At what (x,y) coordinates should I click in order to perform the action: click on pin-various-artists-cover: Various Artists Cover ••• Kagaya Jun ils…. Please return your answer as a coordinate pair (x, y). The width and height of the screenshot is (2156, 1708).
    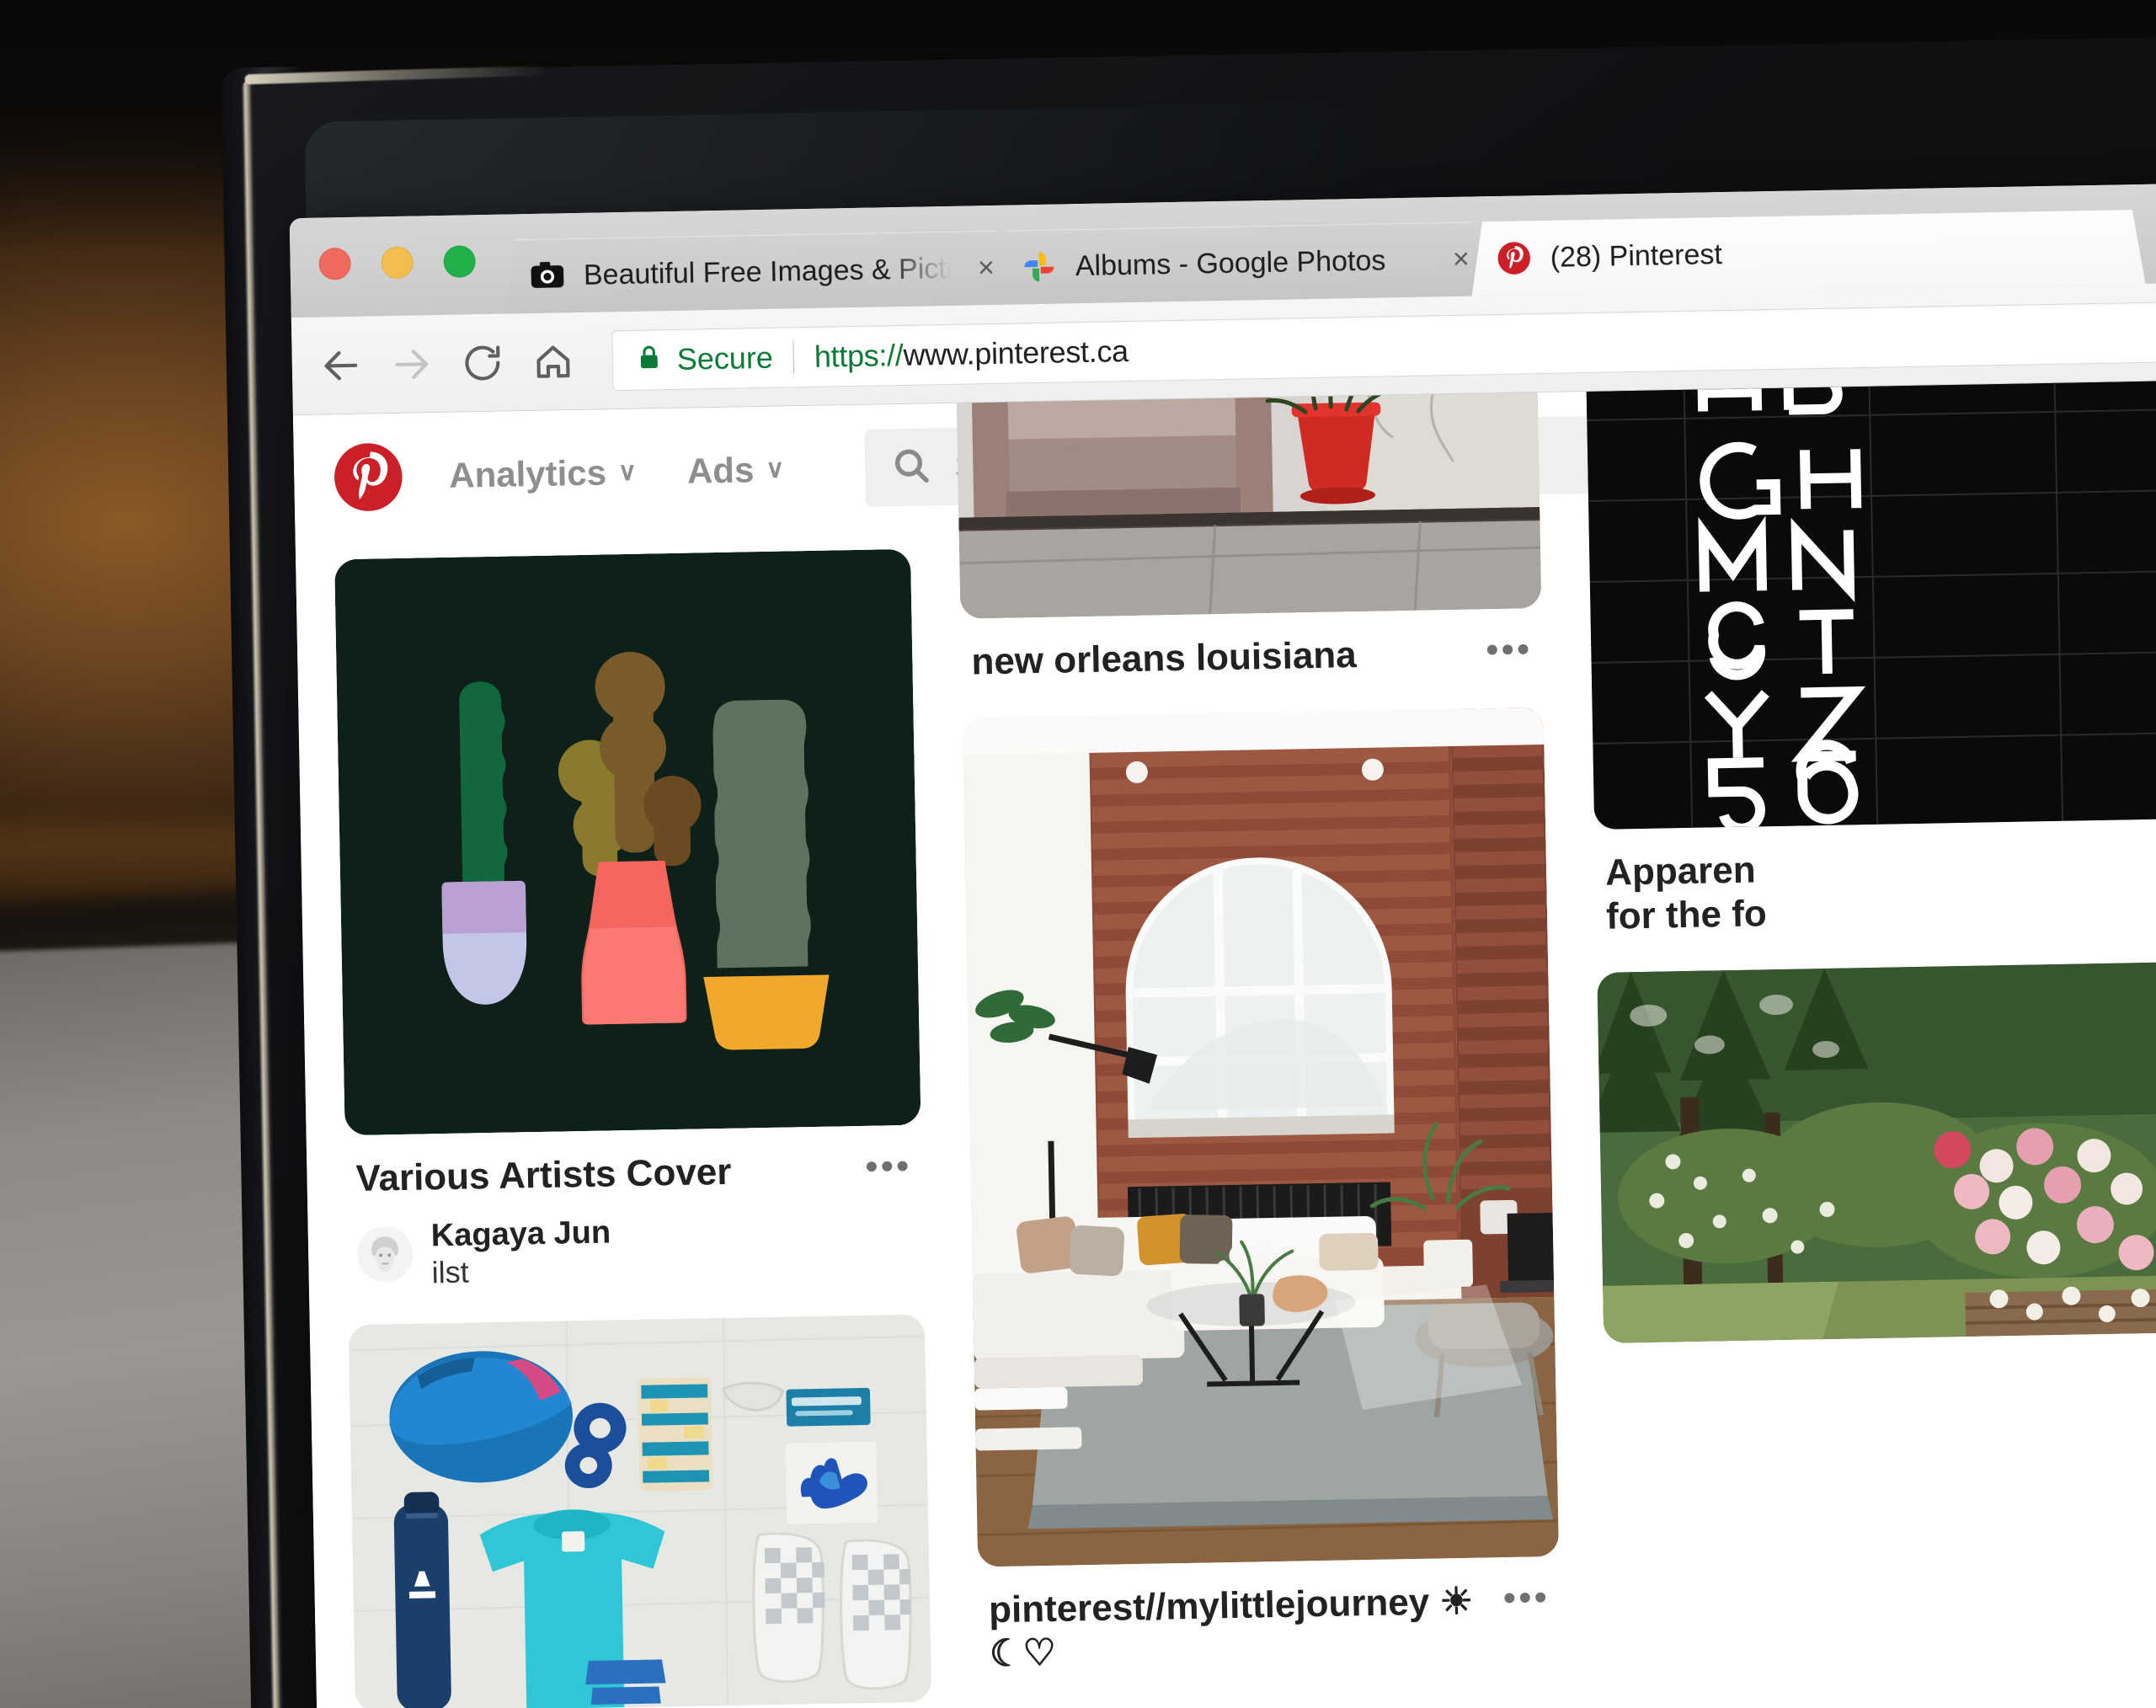
    Looking at the image, I should click on (629, 920).